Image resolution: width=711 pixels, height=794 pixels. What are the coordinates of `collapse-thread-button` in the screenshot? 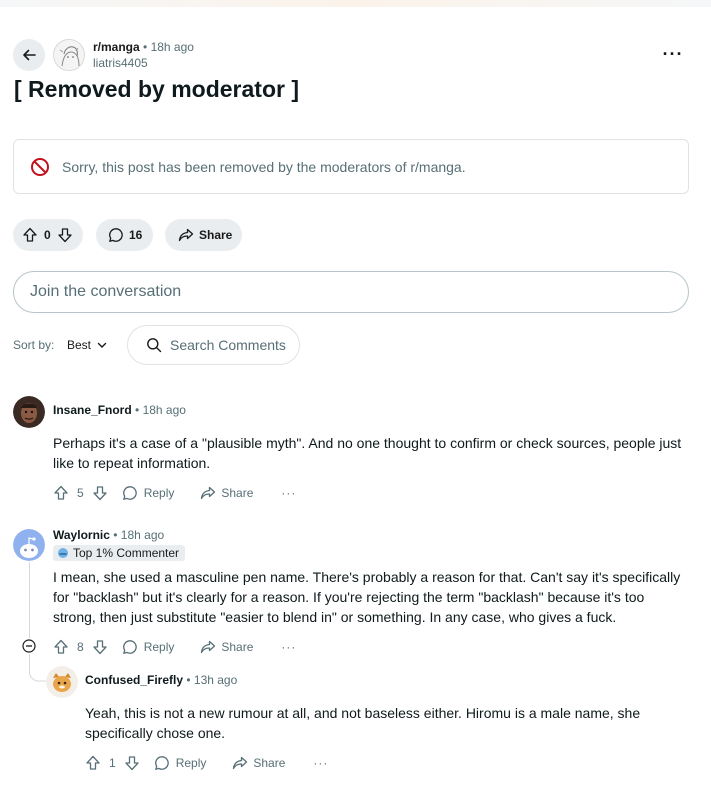 It's located at (29, 646).